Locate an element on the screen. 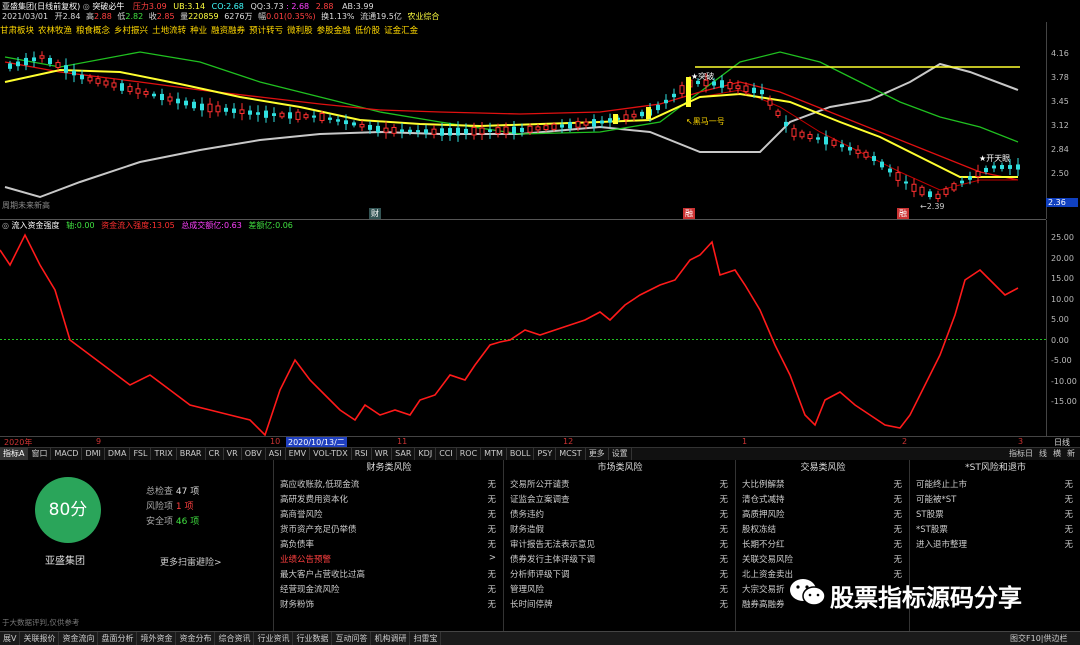  fund-label: 资金流入强度: is located at coordinates (126, 225).